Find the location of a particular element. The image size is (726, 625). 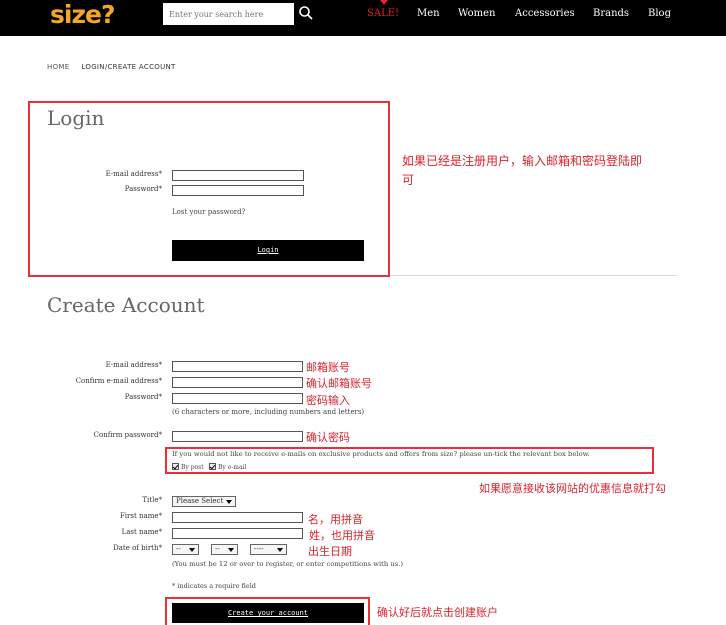

title-select: Please Select is located at coordinates (204, 501).